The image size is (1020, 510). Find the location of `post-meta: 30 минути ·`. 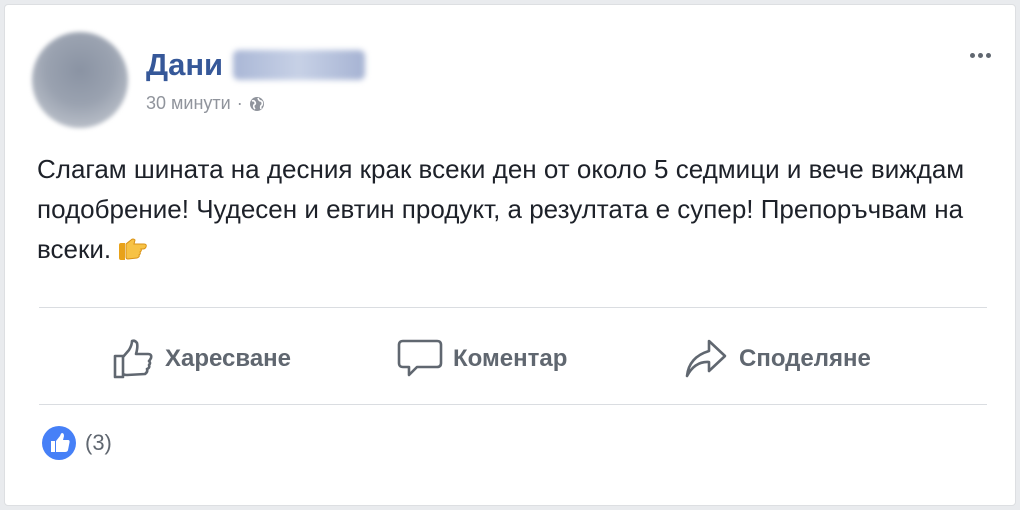

post-meta: 30 минути · is located at coordinates (205, 103).